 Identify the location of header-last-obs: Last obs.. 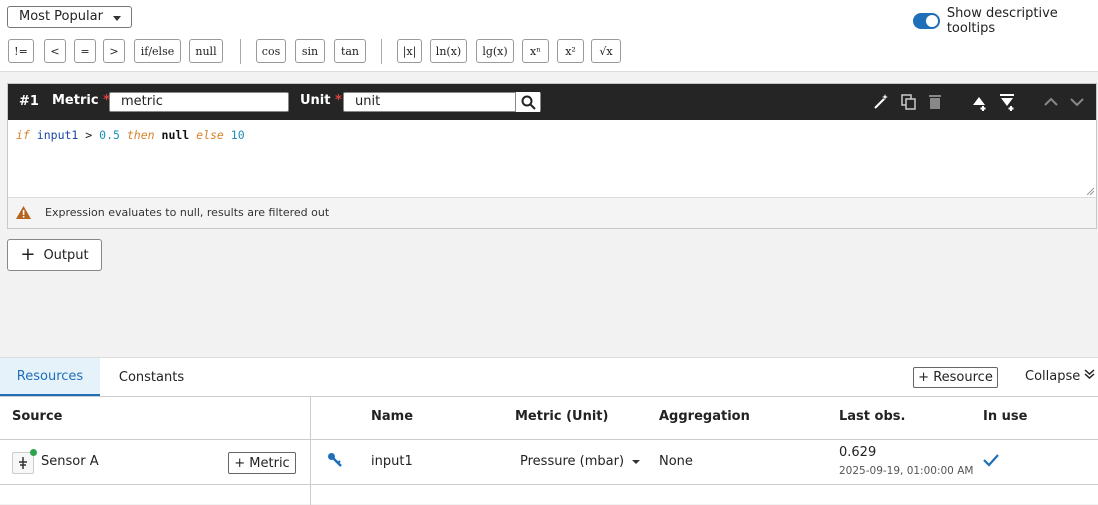
(872, 416).